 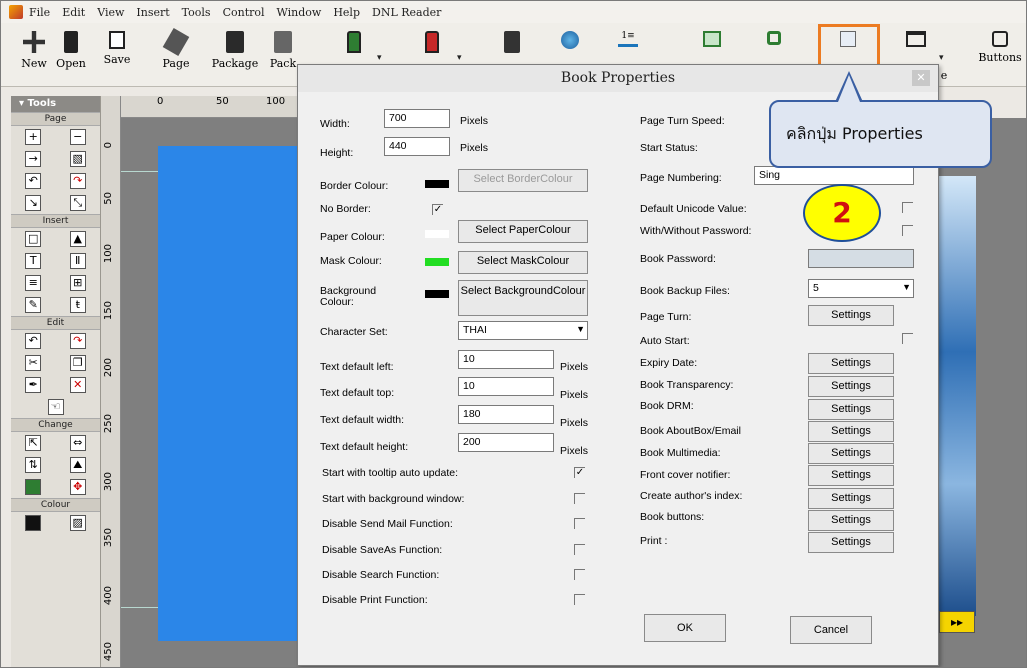 I want to click on new-button: New, so click(x=34, y=55).